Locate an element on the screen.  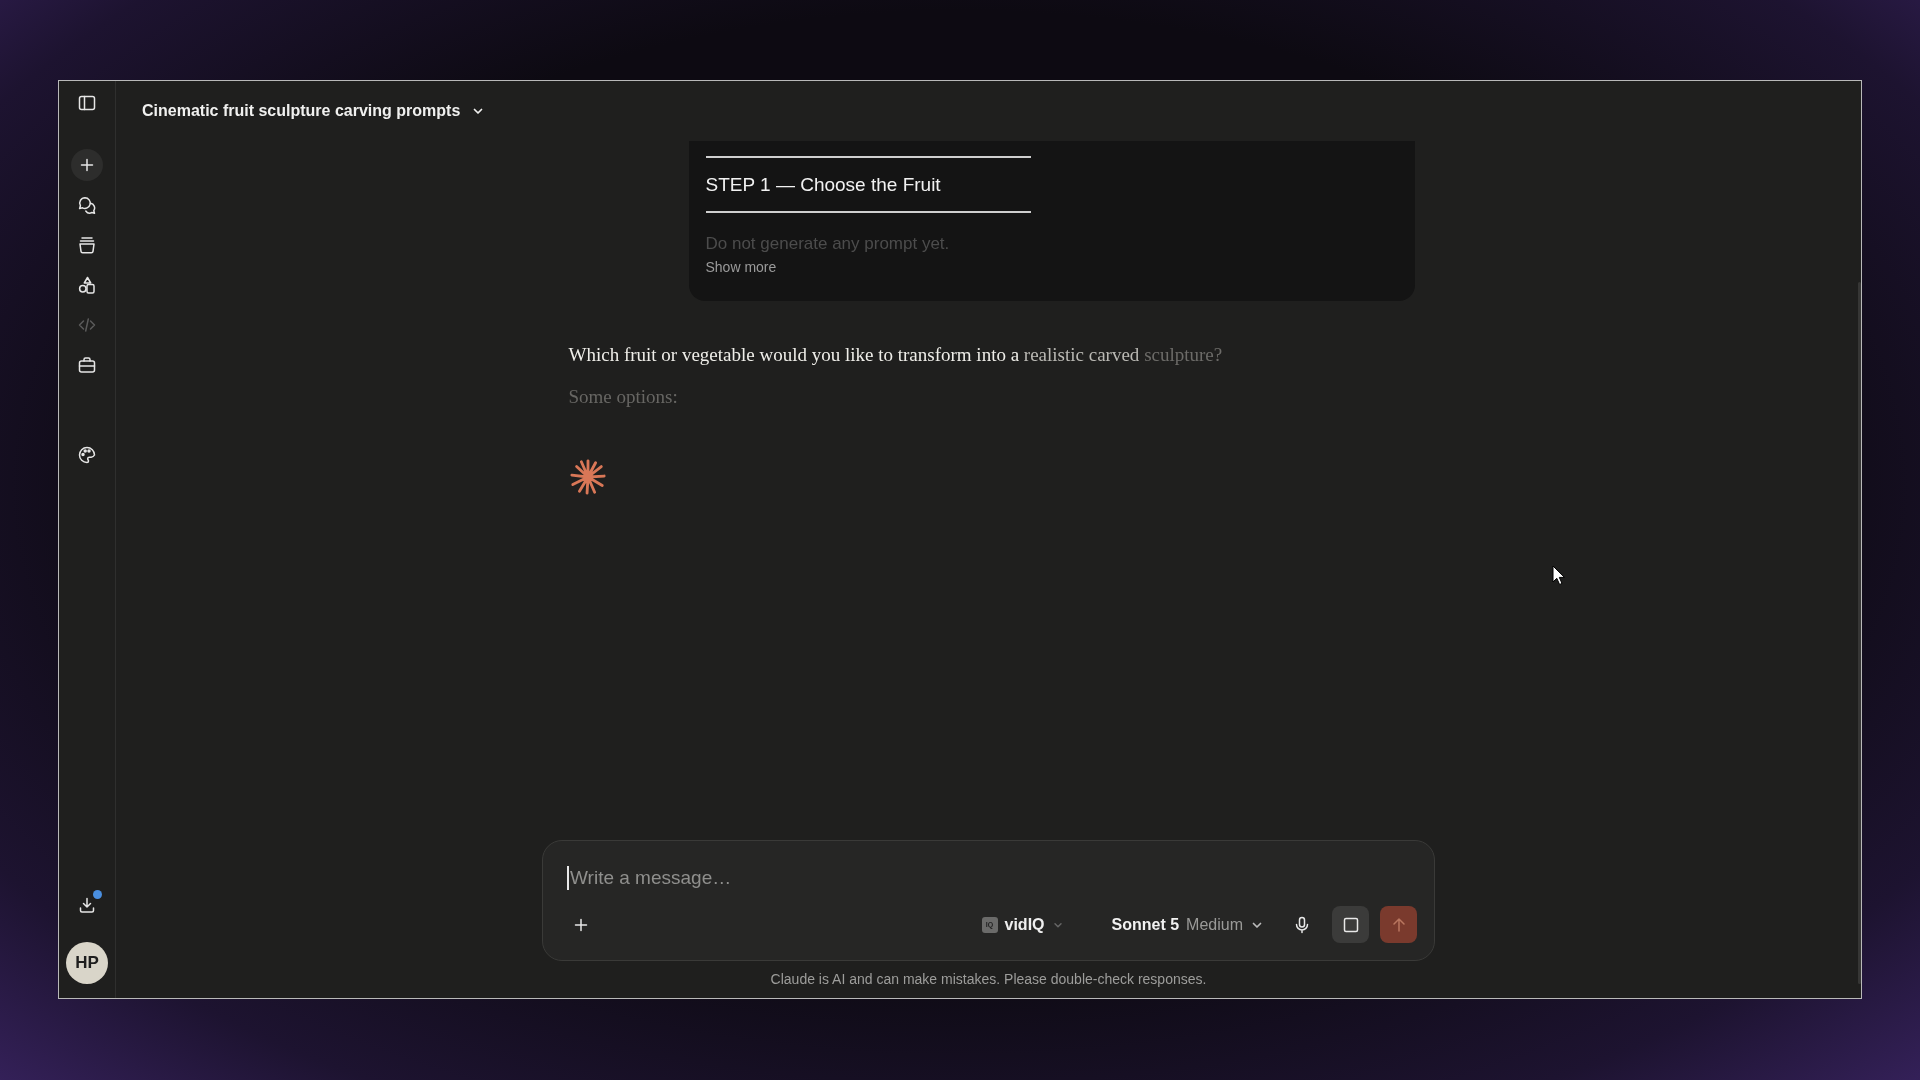
briefcase-icon is located at coordinates (87, 365).